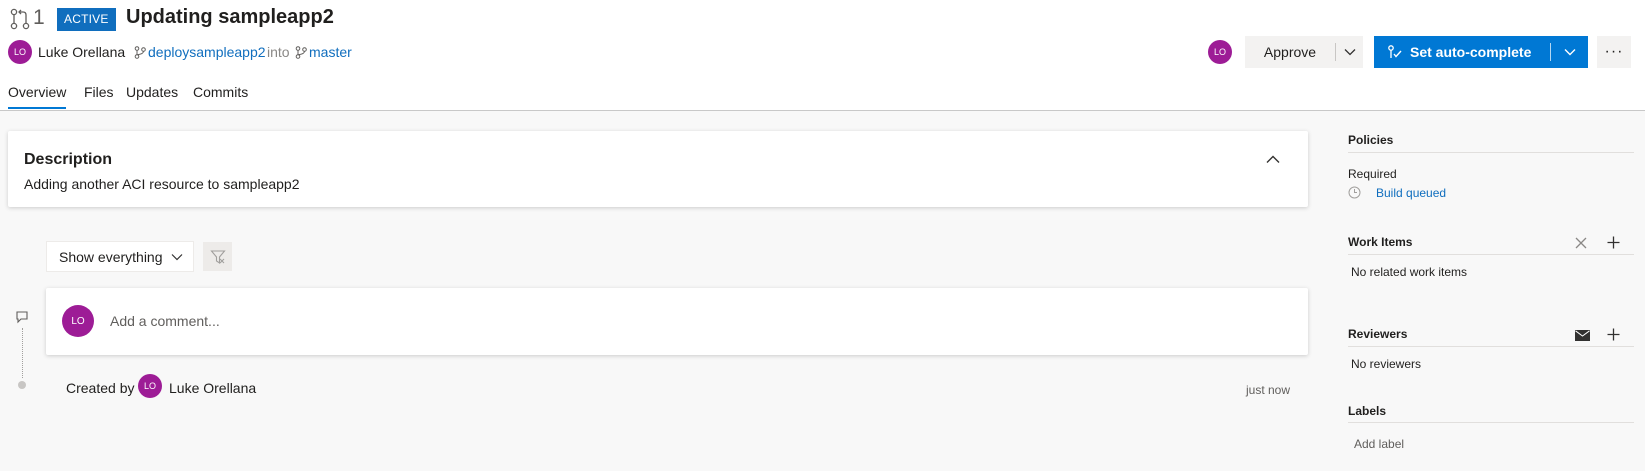 This screenshot has height=471, width=1645. I want to click on add-label-button: Add label, so click(1379, 444).